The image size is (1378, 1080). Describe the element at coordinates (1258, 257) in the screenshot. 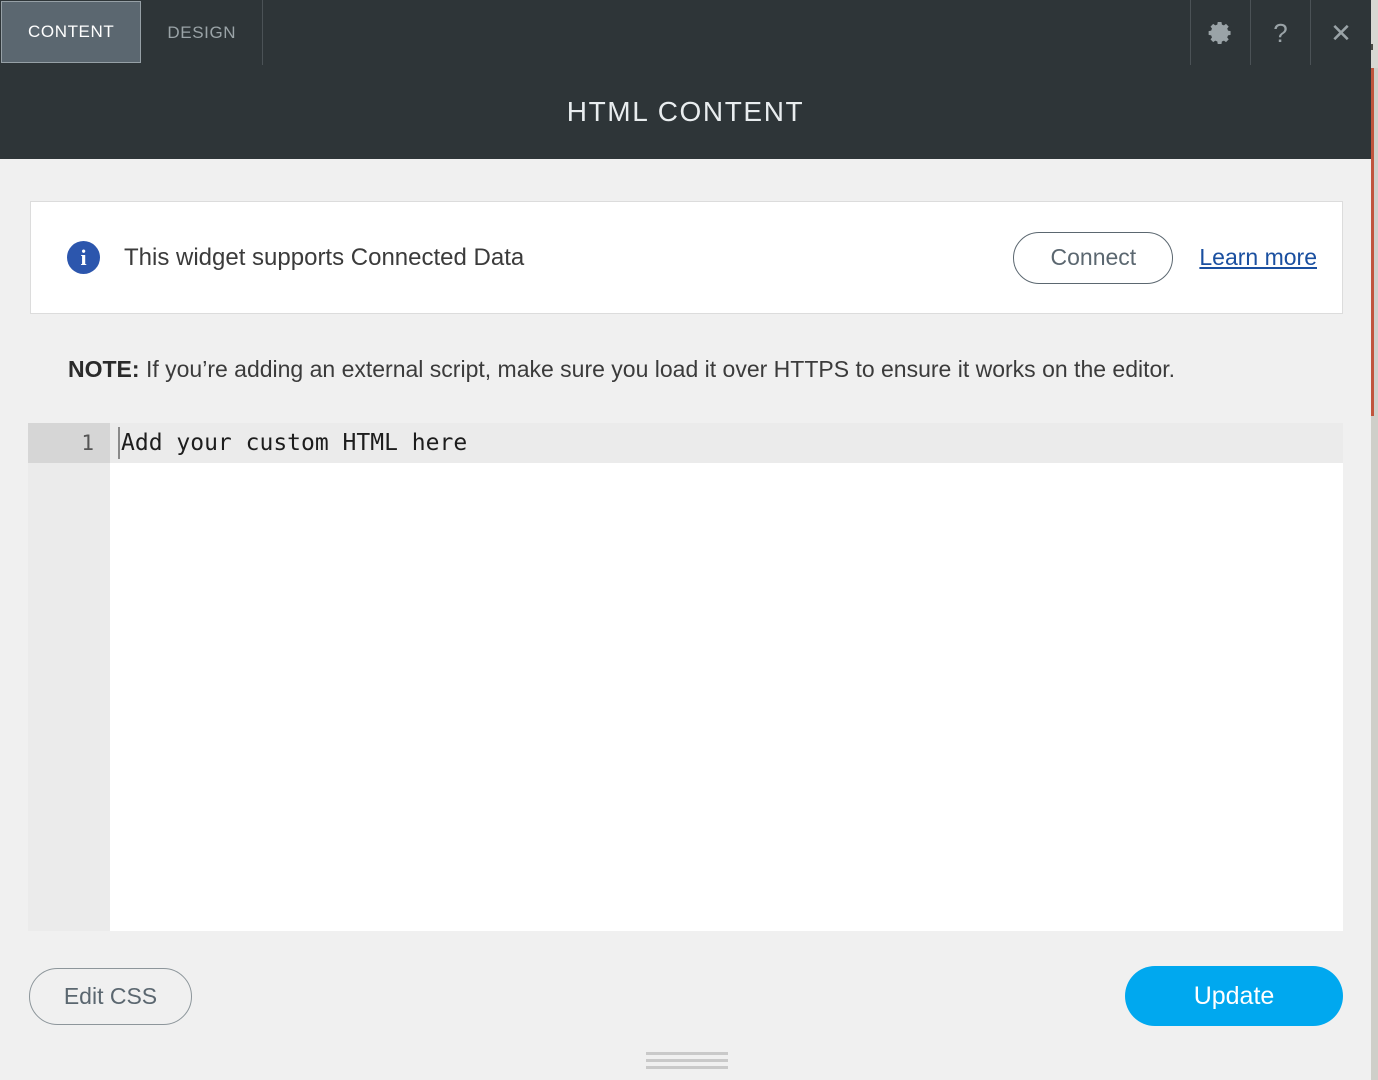

I see `learn-more-link: Learn more` at that location.